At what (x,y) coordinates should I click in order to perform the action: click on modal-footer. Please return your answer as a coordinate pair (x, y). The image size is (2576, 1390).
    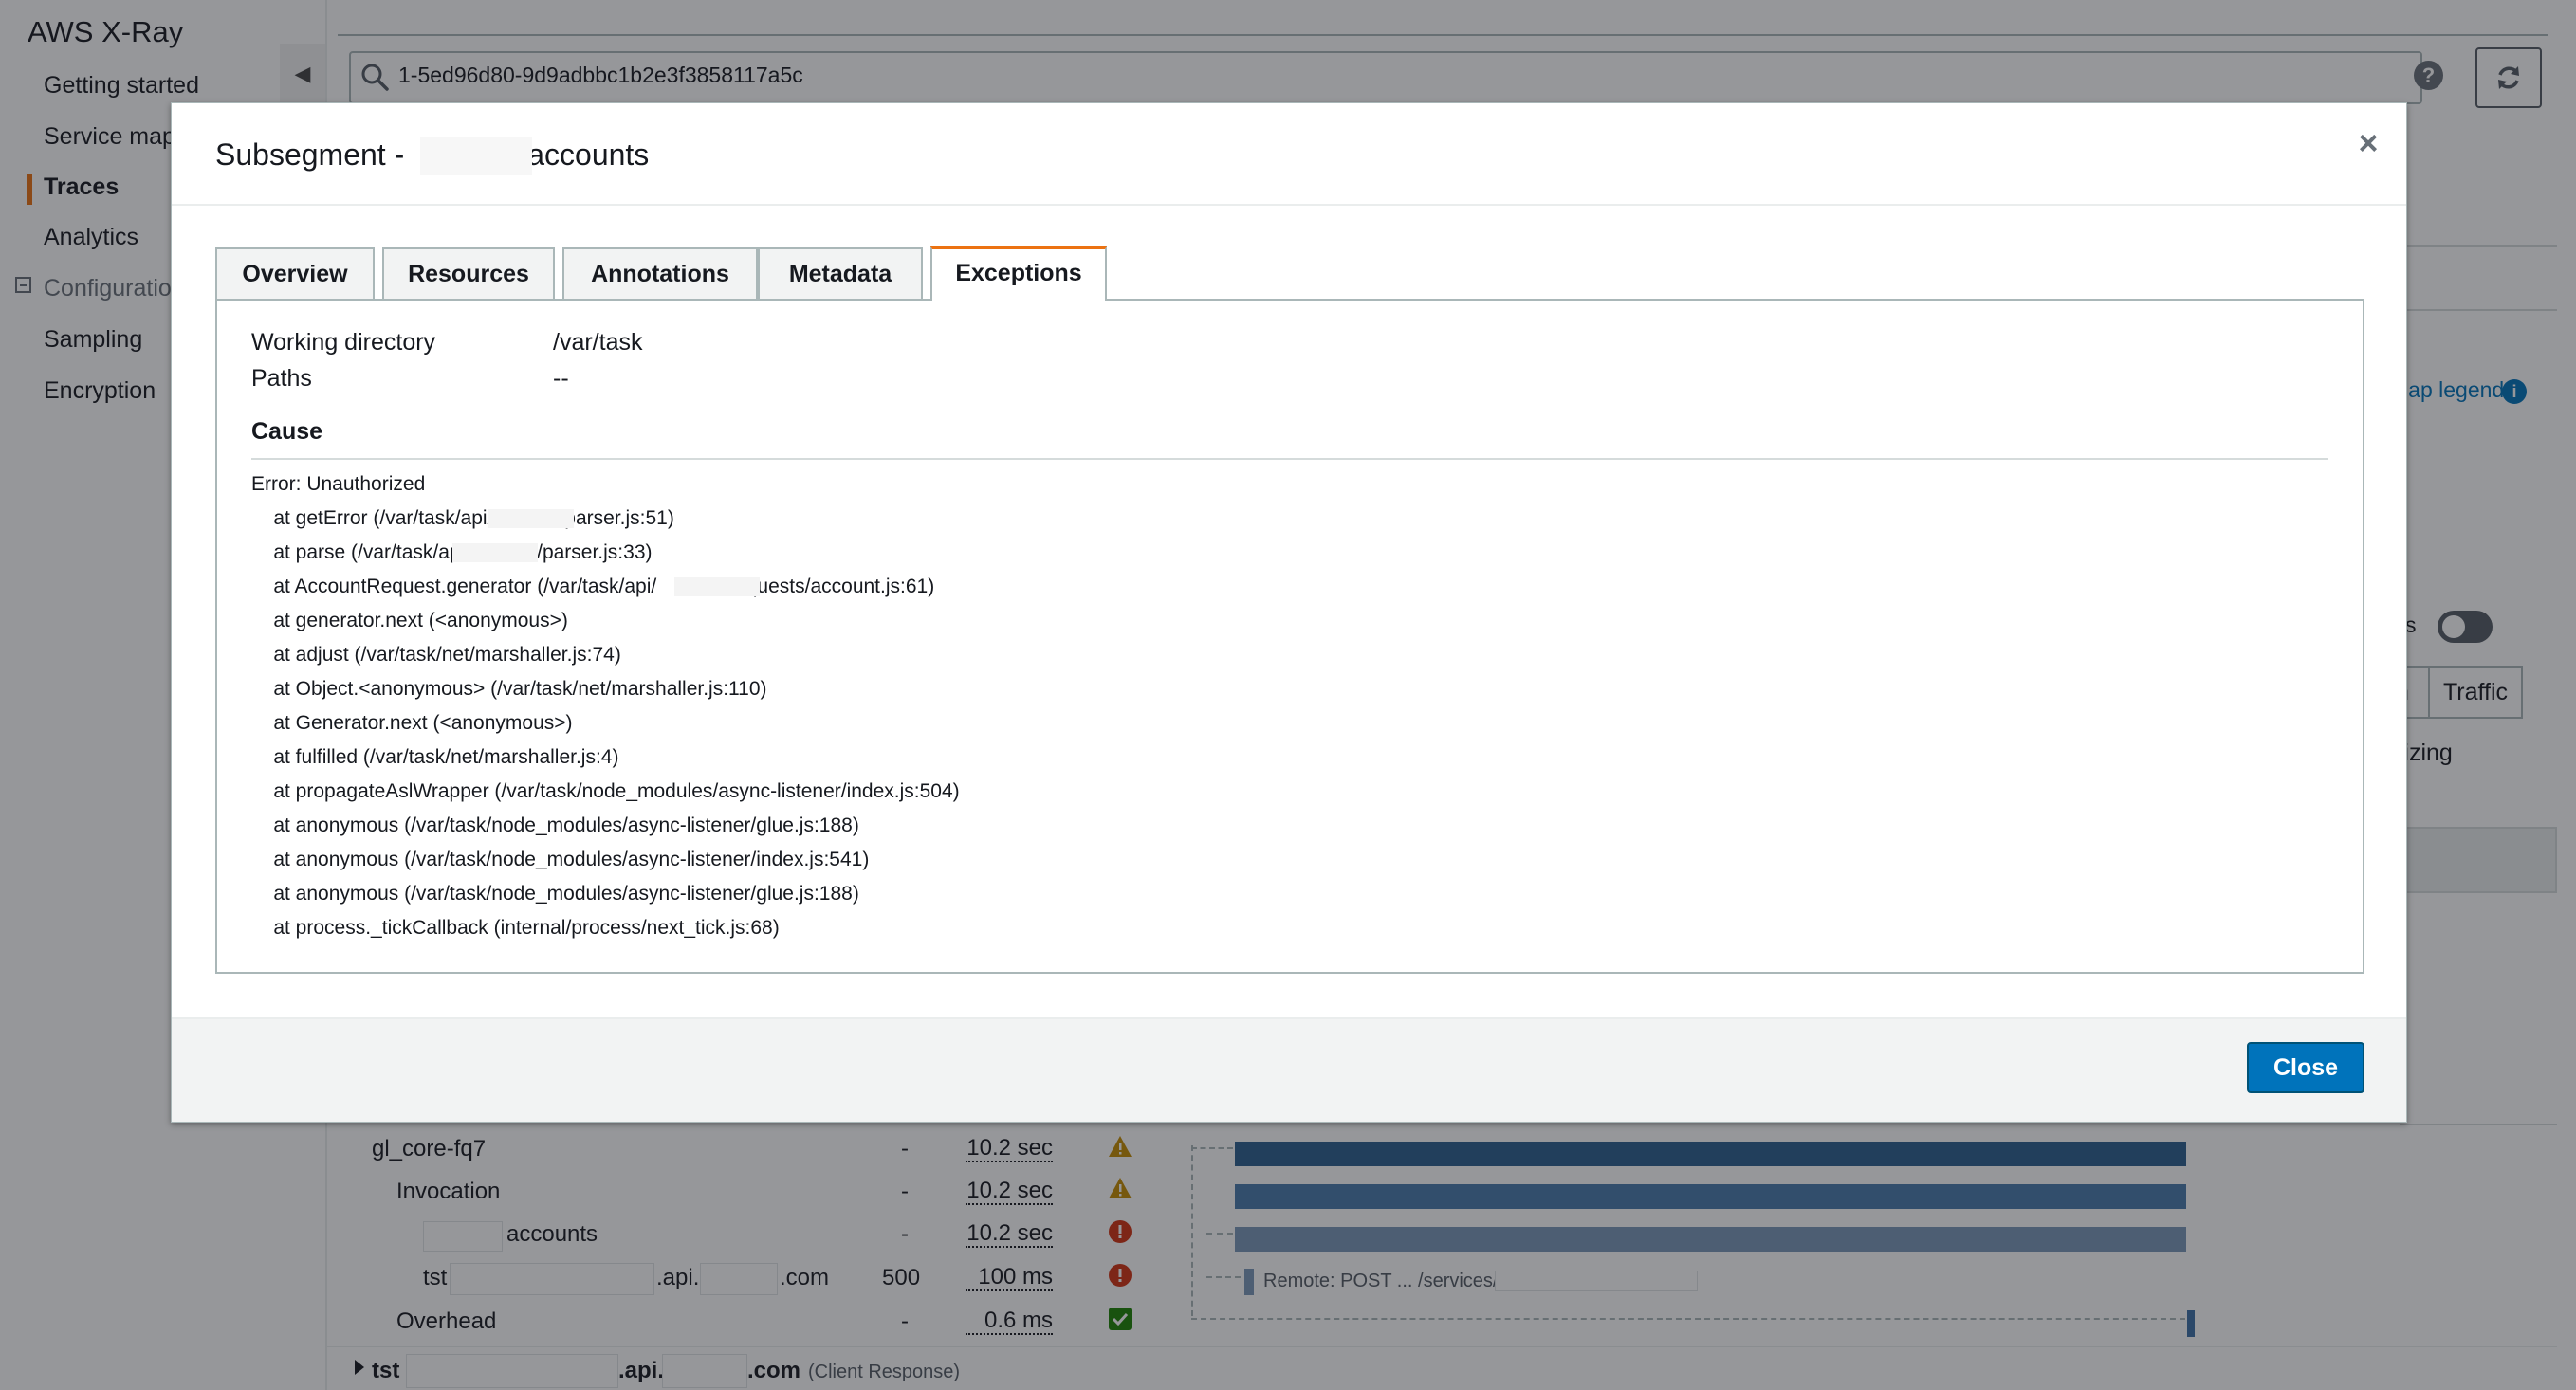
    Looking at the image, I should click on (1289, 1070).